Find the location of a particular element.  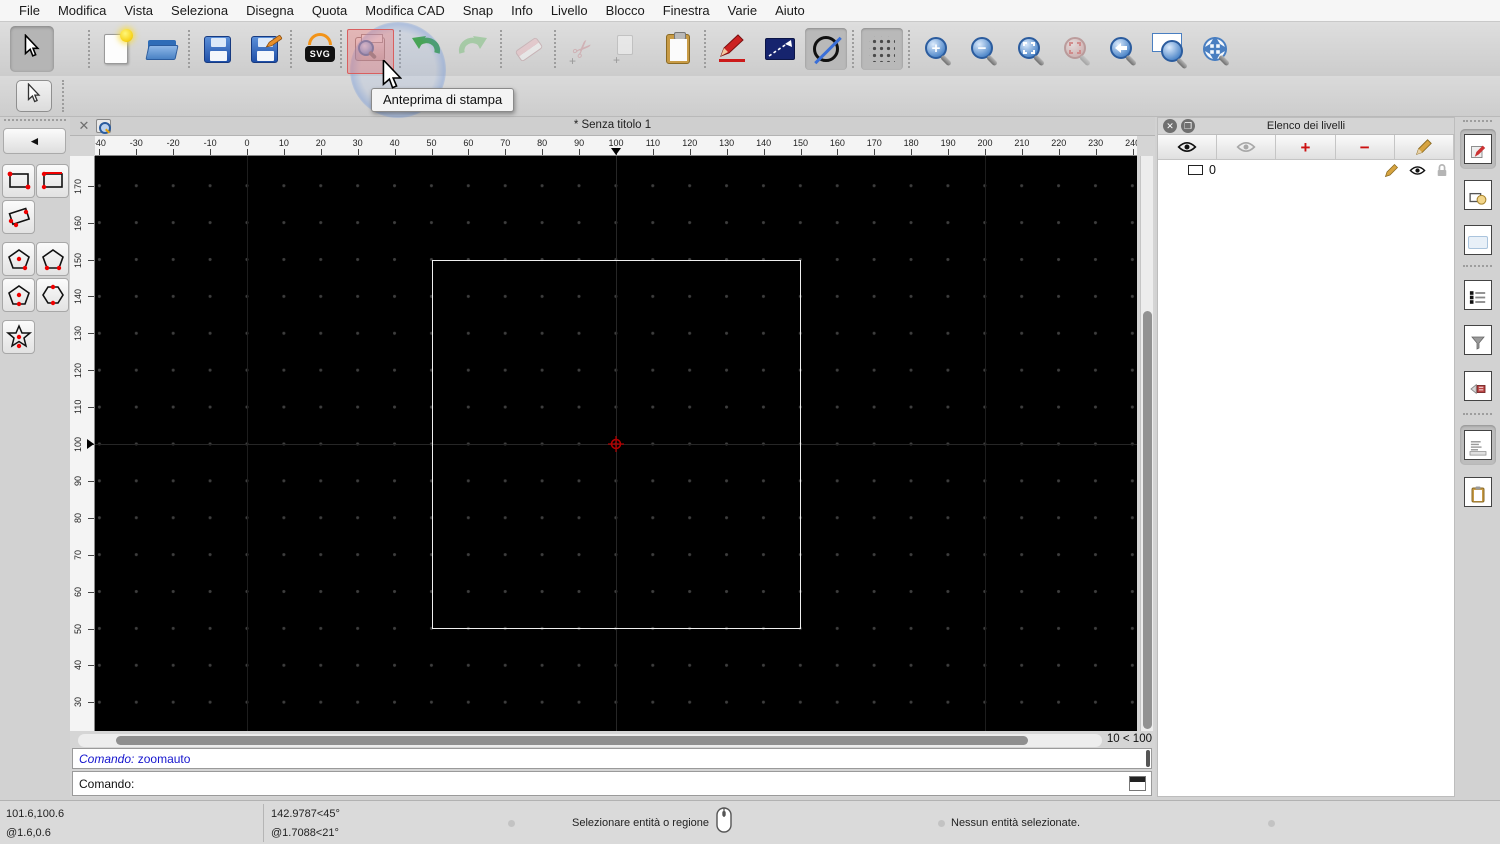

minus-icon: − is located at coordinates (1364, 147).